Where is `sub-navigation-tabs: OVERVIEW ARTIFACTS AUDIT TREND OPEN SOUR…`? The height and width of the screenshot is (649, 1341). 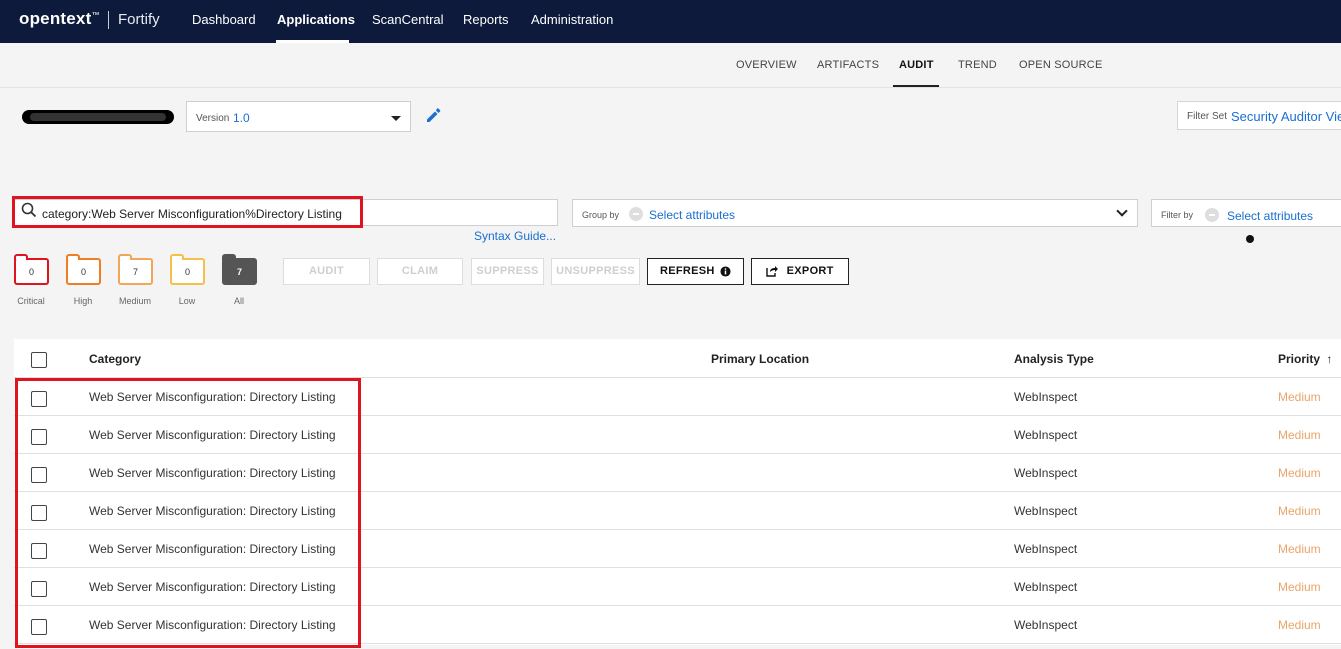 sub-navigation-tabs: OVERVIEW ARTIFACTS AUDIT TREND OPEN SOUR… is located at coordinates (670, 65).